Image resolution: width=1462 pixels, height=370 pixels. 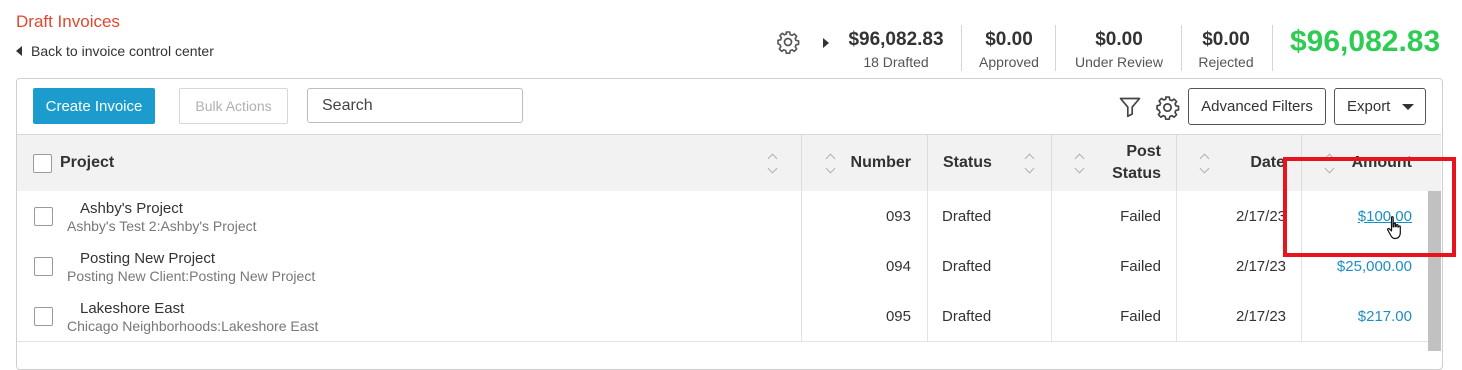 I want to click on under-review-value: $0.00, so click(x=1119, y=39).